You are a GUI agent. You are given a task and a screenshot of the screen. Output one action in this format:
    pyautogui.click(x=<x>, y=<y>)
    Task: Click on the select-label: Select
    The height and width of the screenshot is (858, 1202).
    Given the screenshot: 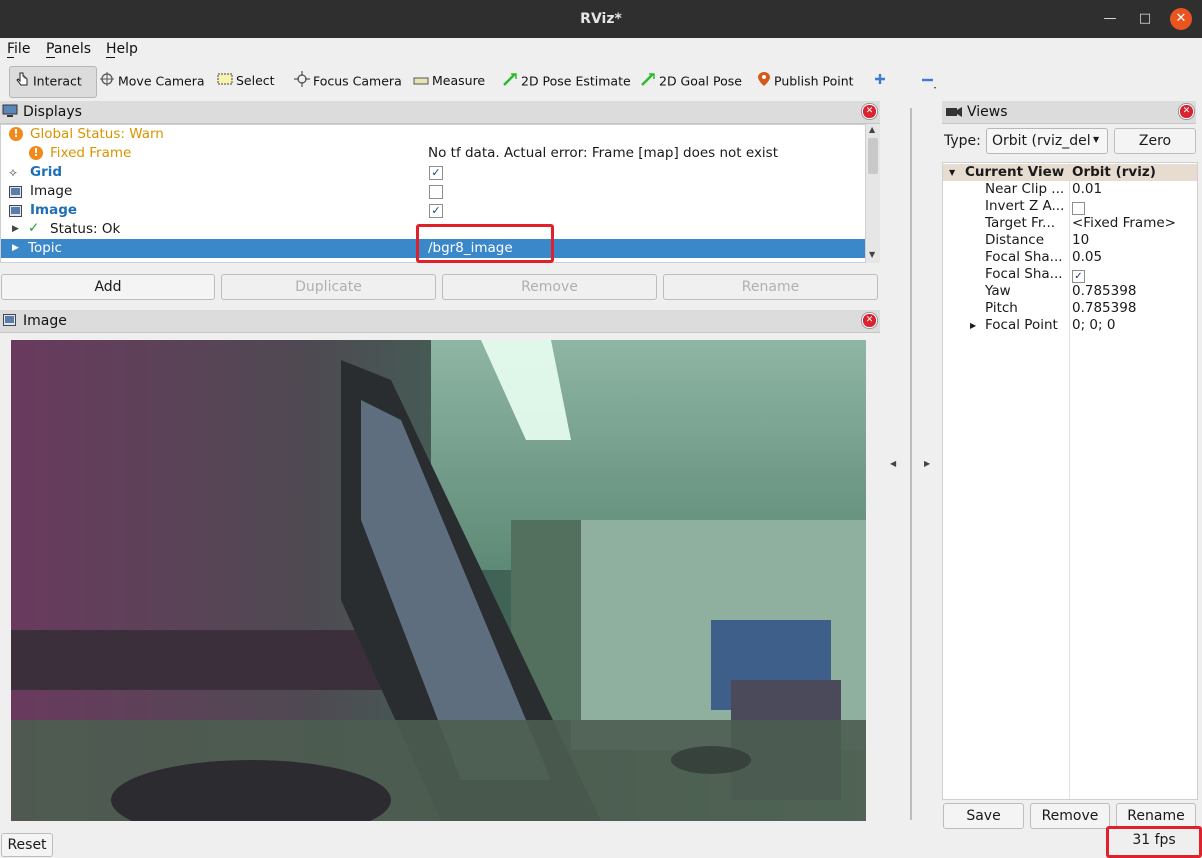 What is the action you would take?
    pyautogui.click(x=255, y=80)
    